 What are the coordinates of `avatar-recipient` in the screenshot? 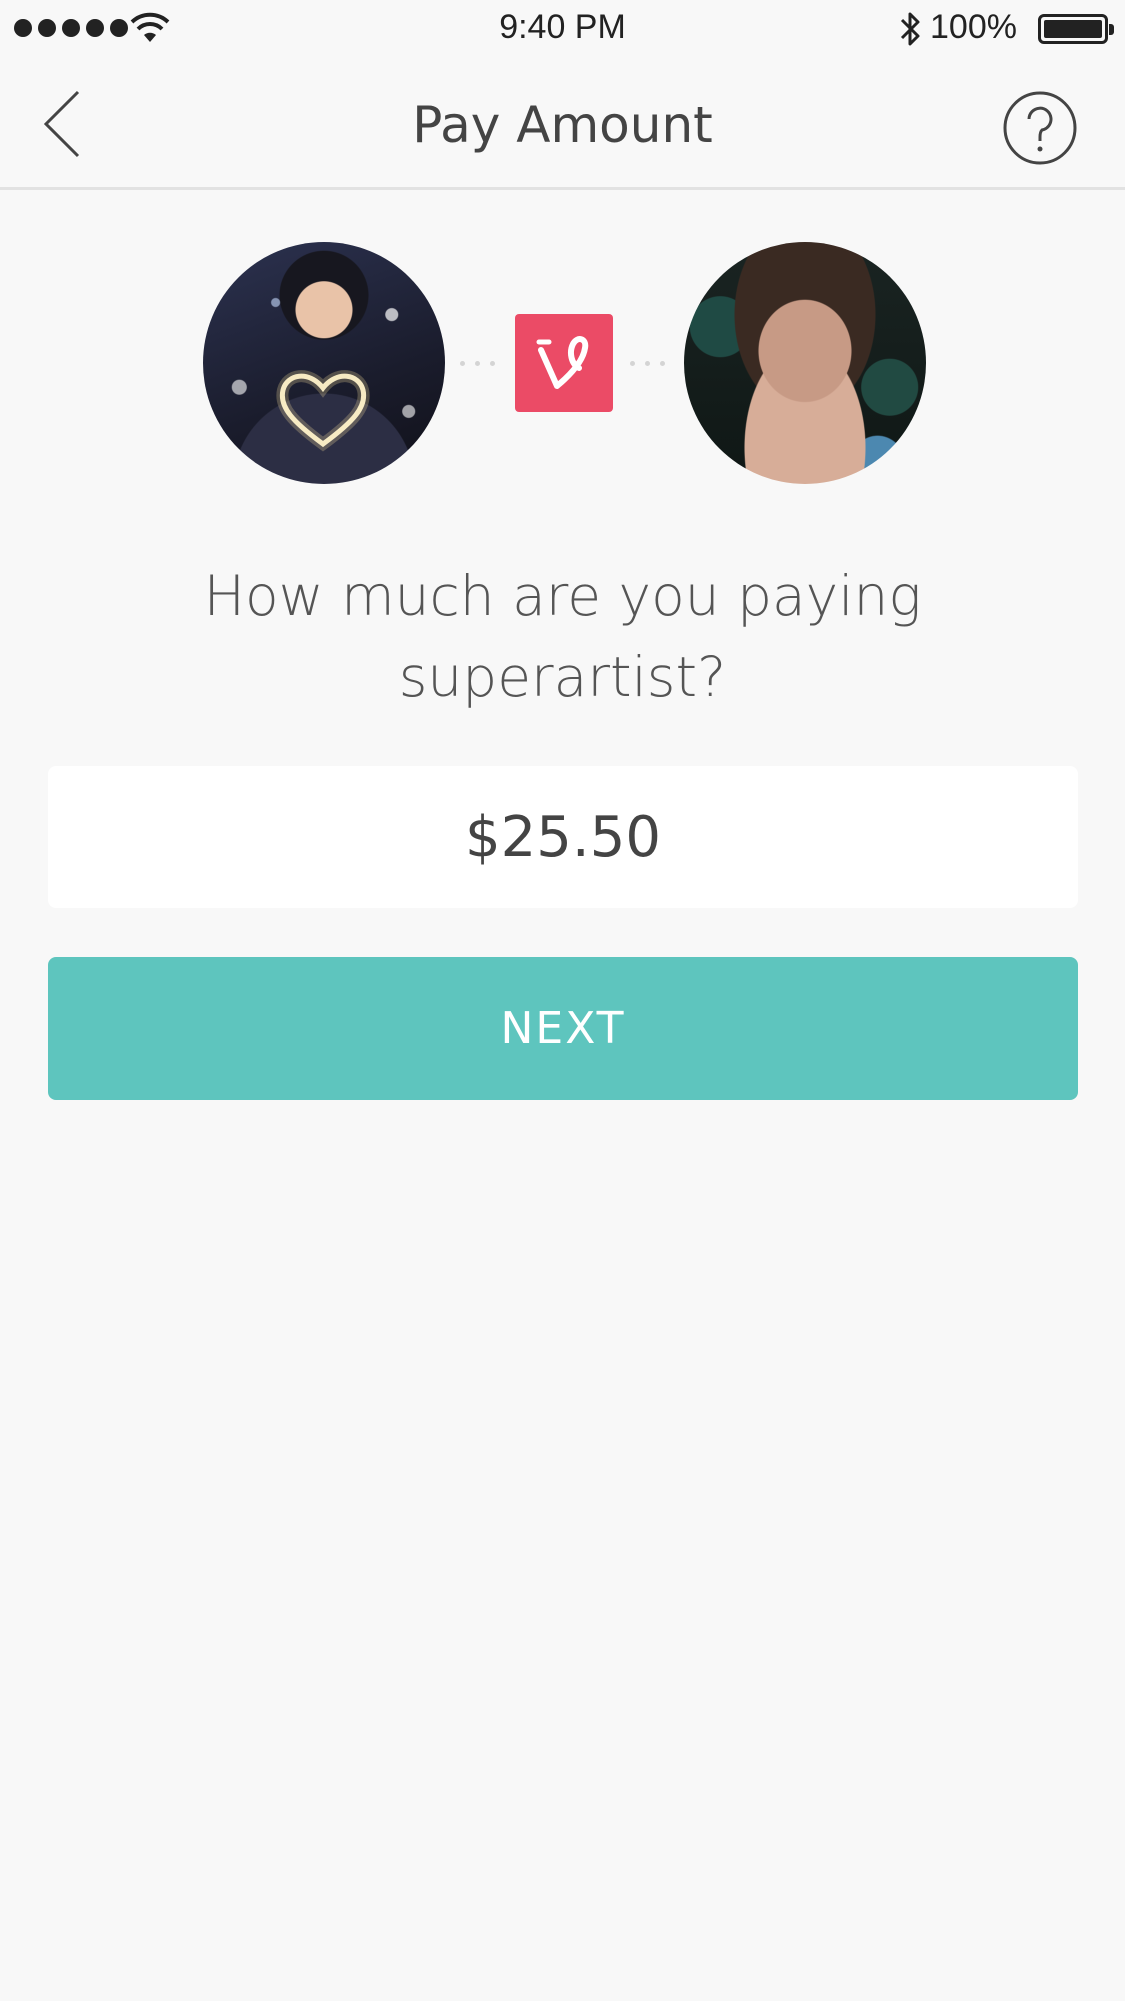 It's located at (805, 363).